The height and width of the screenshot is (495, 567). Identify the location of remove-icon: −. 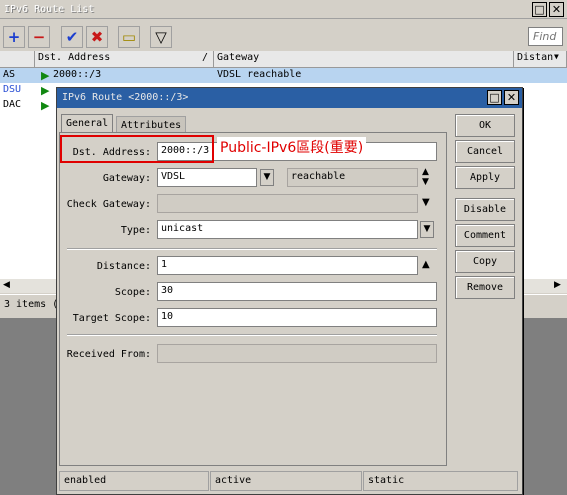
(39, 37).